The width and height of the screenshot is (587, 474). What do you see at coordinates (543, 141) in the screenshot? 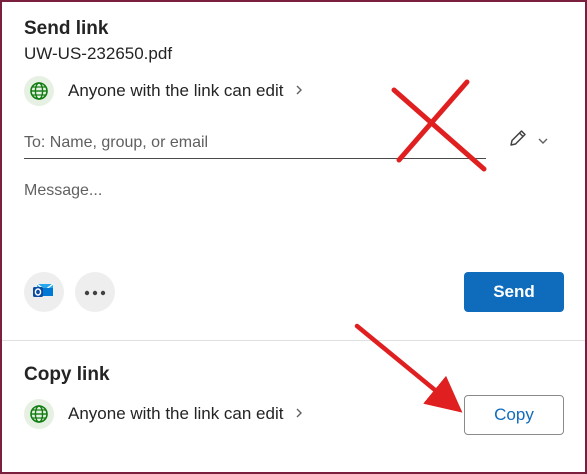
I see `chevron-down-icon` at bounding box center [543, 141].